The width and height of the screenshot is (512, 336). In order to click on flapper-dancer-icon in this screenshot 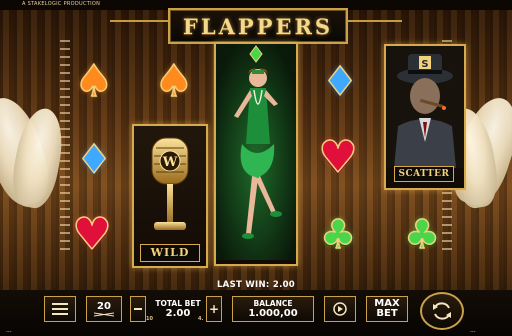, I will do `click(256, 152)`.